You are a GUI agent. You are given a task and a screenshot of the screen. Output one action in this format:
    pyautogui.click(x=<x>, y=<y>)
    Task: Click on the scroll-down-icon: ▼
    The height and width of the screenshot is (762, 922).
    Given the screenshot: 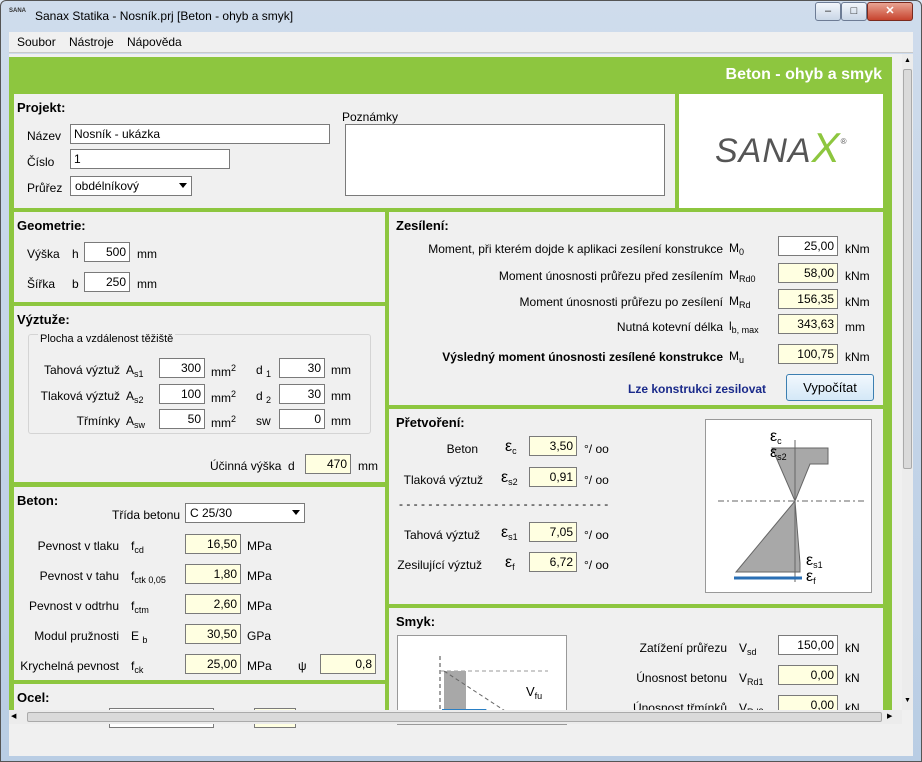 What is the action you would take?
    pyautogui.click(x=907, y=701)
    